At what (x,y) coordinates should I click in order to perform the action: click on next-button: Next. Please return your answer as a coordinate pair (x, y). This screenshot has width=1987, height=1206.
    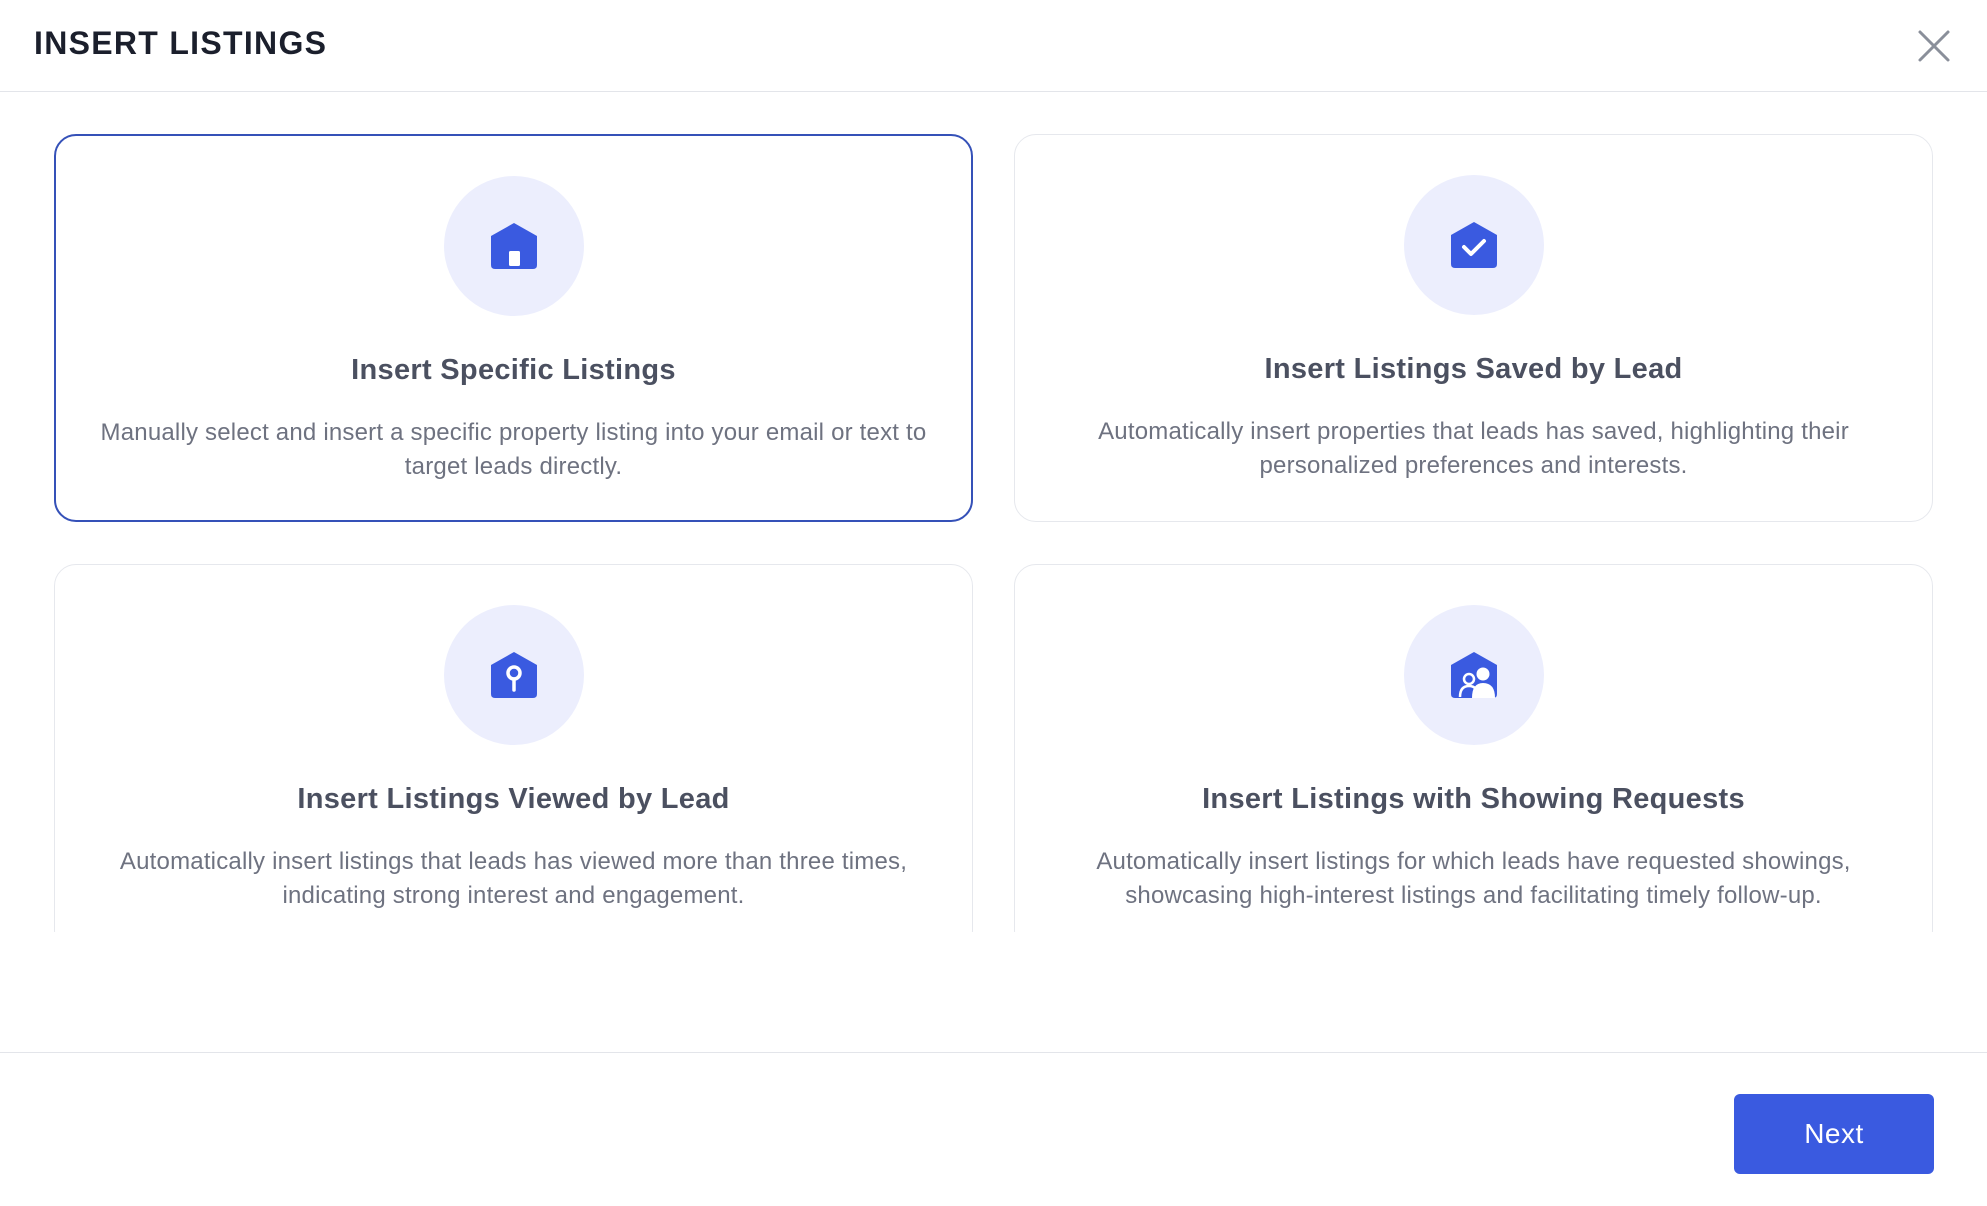
    Looking at the image, I should click on (1834, 1134).